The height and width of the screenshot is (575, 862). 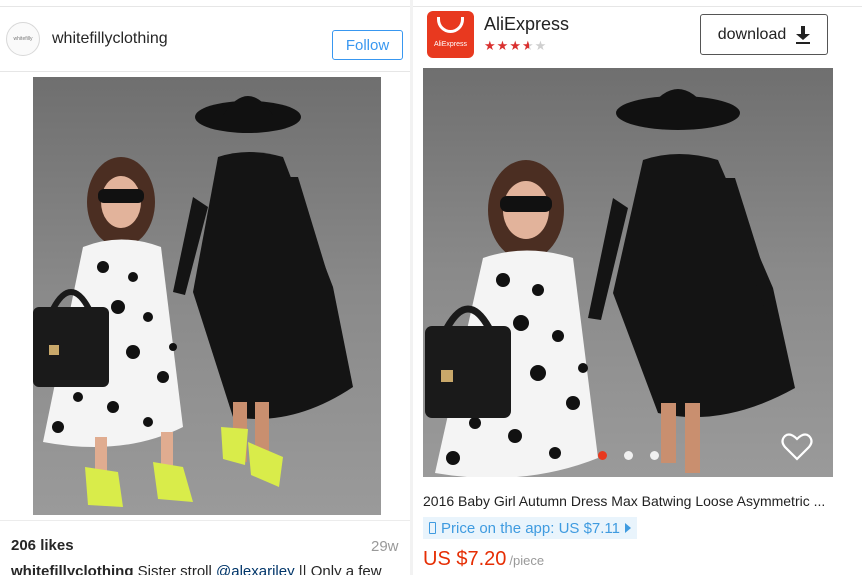 I want to click on price-value: US $7.20, so click(x=465, y=559).